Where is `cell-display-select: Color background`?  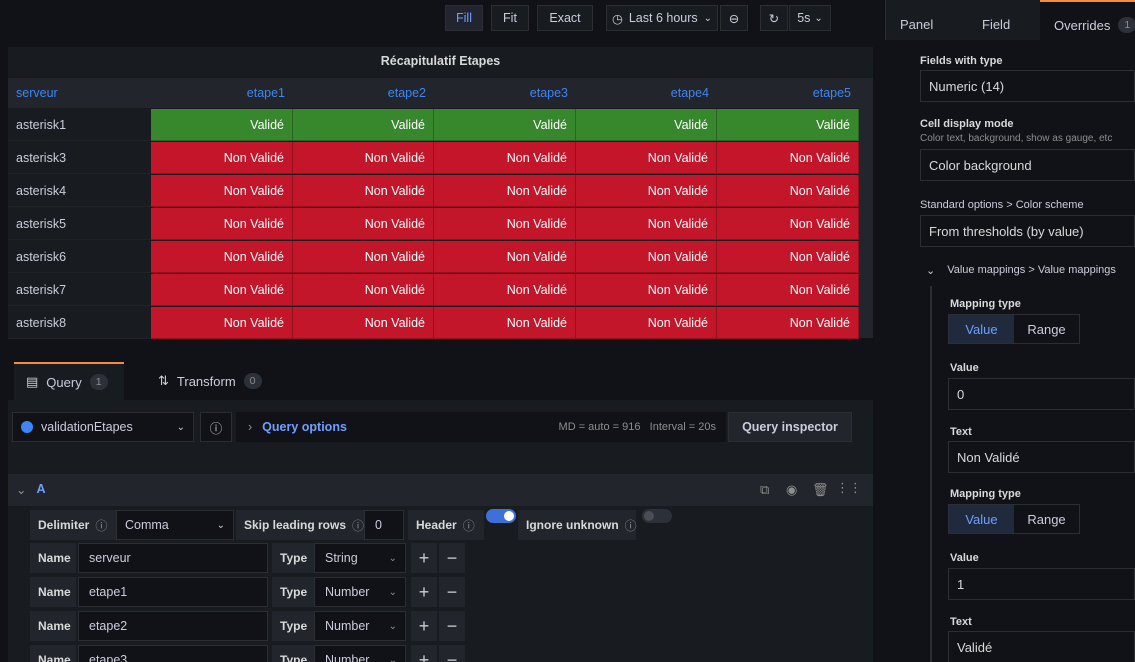
cell-display-select: Color background is located at coordinates (1027, 165).